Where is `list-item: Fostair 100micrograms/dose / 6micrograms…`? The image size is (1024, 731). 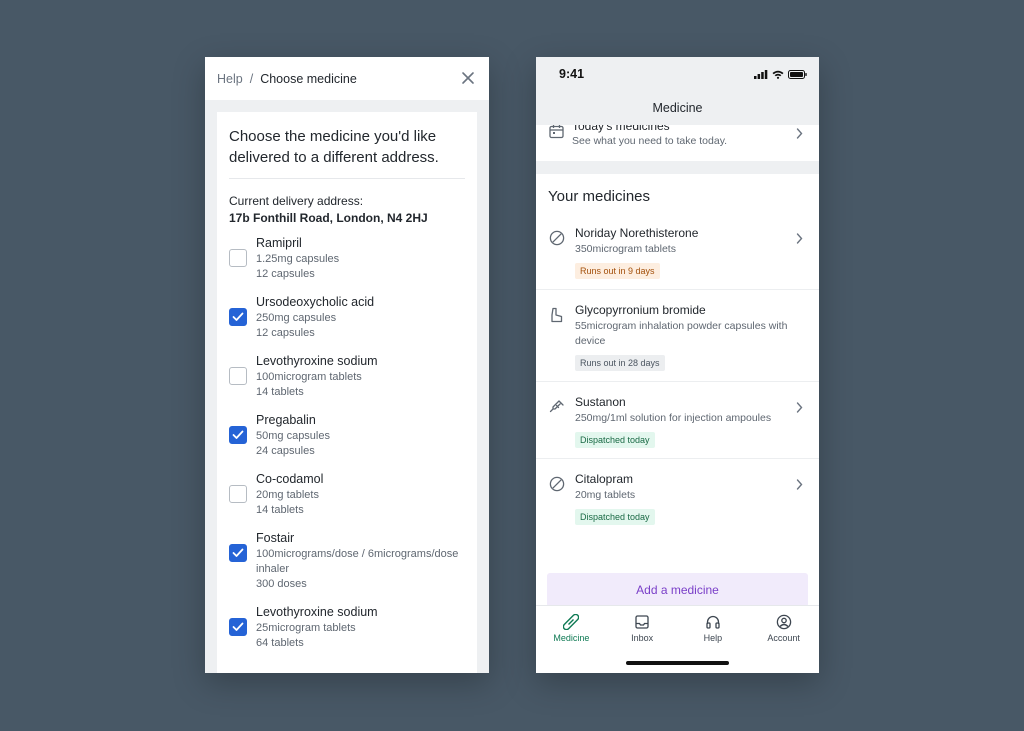
list-item: Fostair 100micrograms/dose / 6micrograms… is located at coordinates (347, 561).